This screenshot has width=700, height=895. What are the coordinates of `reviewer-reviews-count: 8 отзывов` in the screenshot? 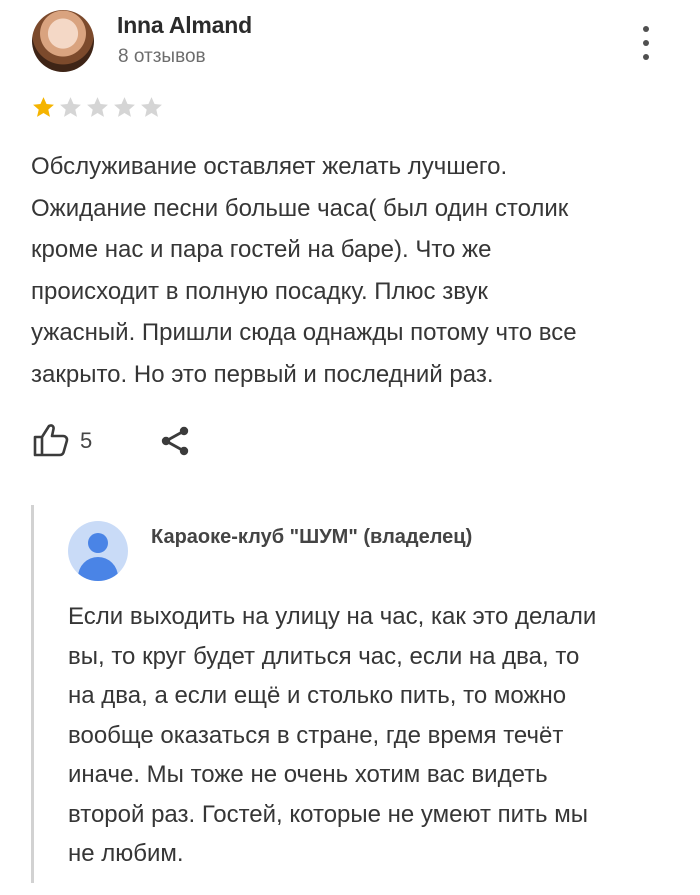 It's located at (162, 56).